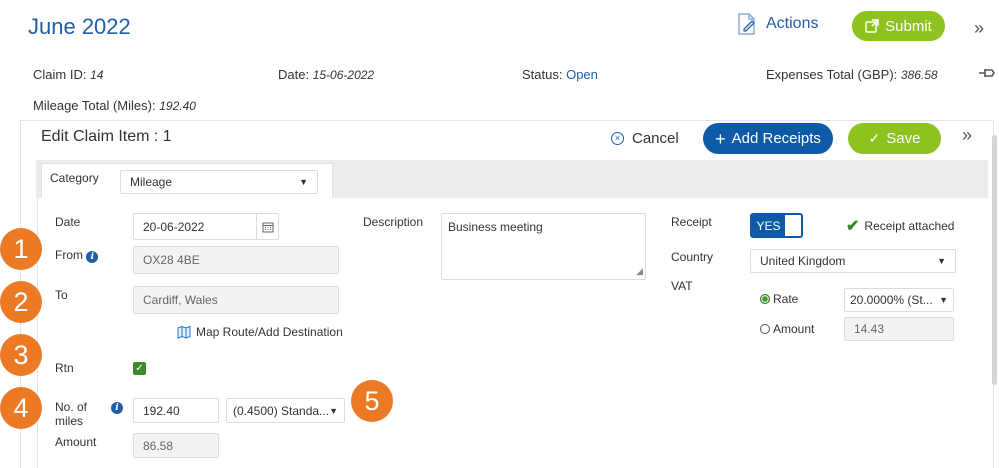 This screenshot has height=468, width=999. What do you see at coordinates (64, 368) in the screenshot?
I see `rtn-label: Rtn` at bounding box center [64, 368].